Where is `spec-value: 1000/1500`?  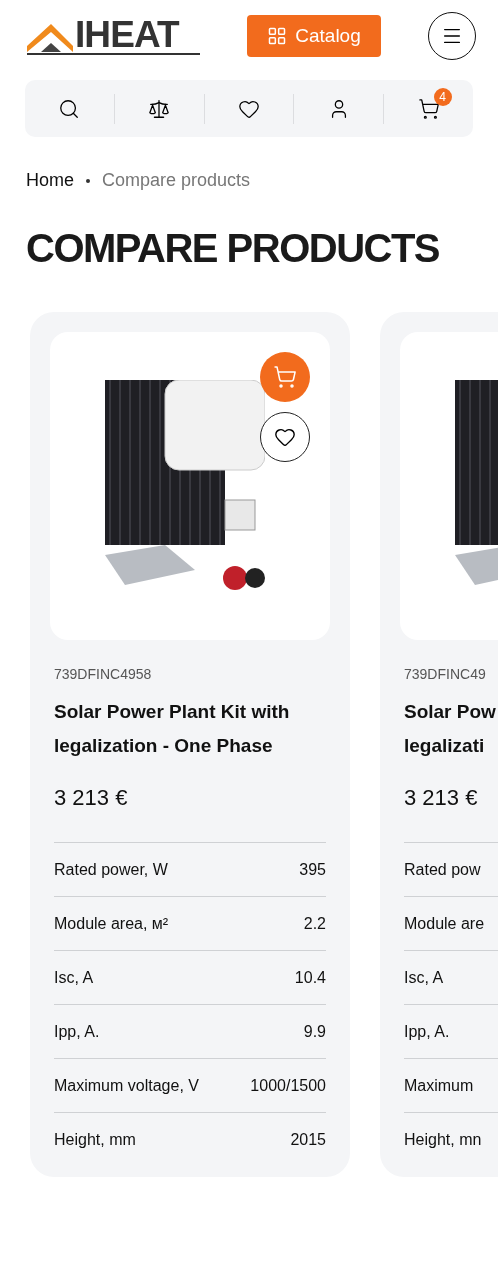
spec-value: 1000/1500 is located at coordinates (288, 1085).